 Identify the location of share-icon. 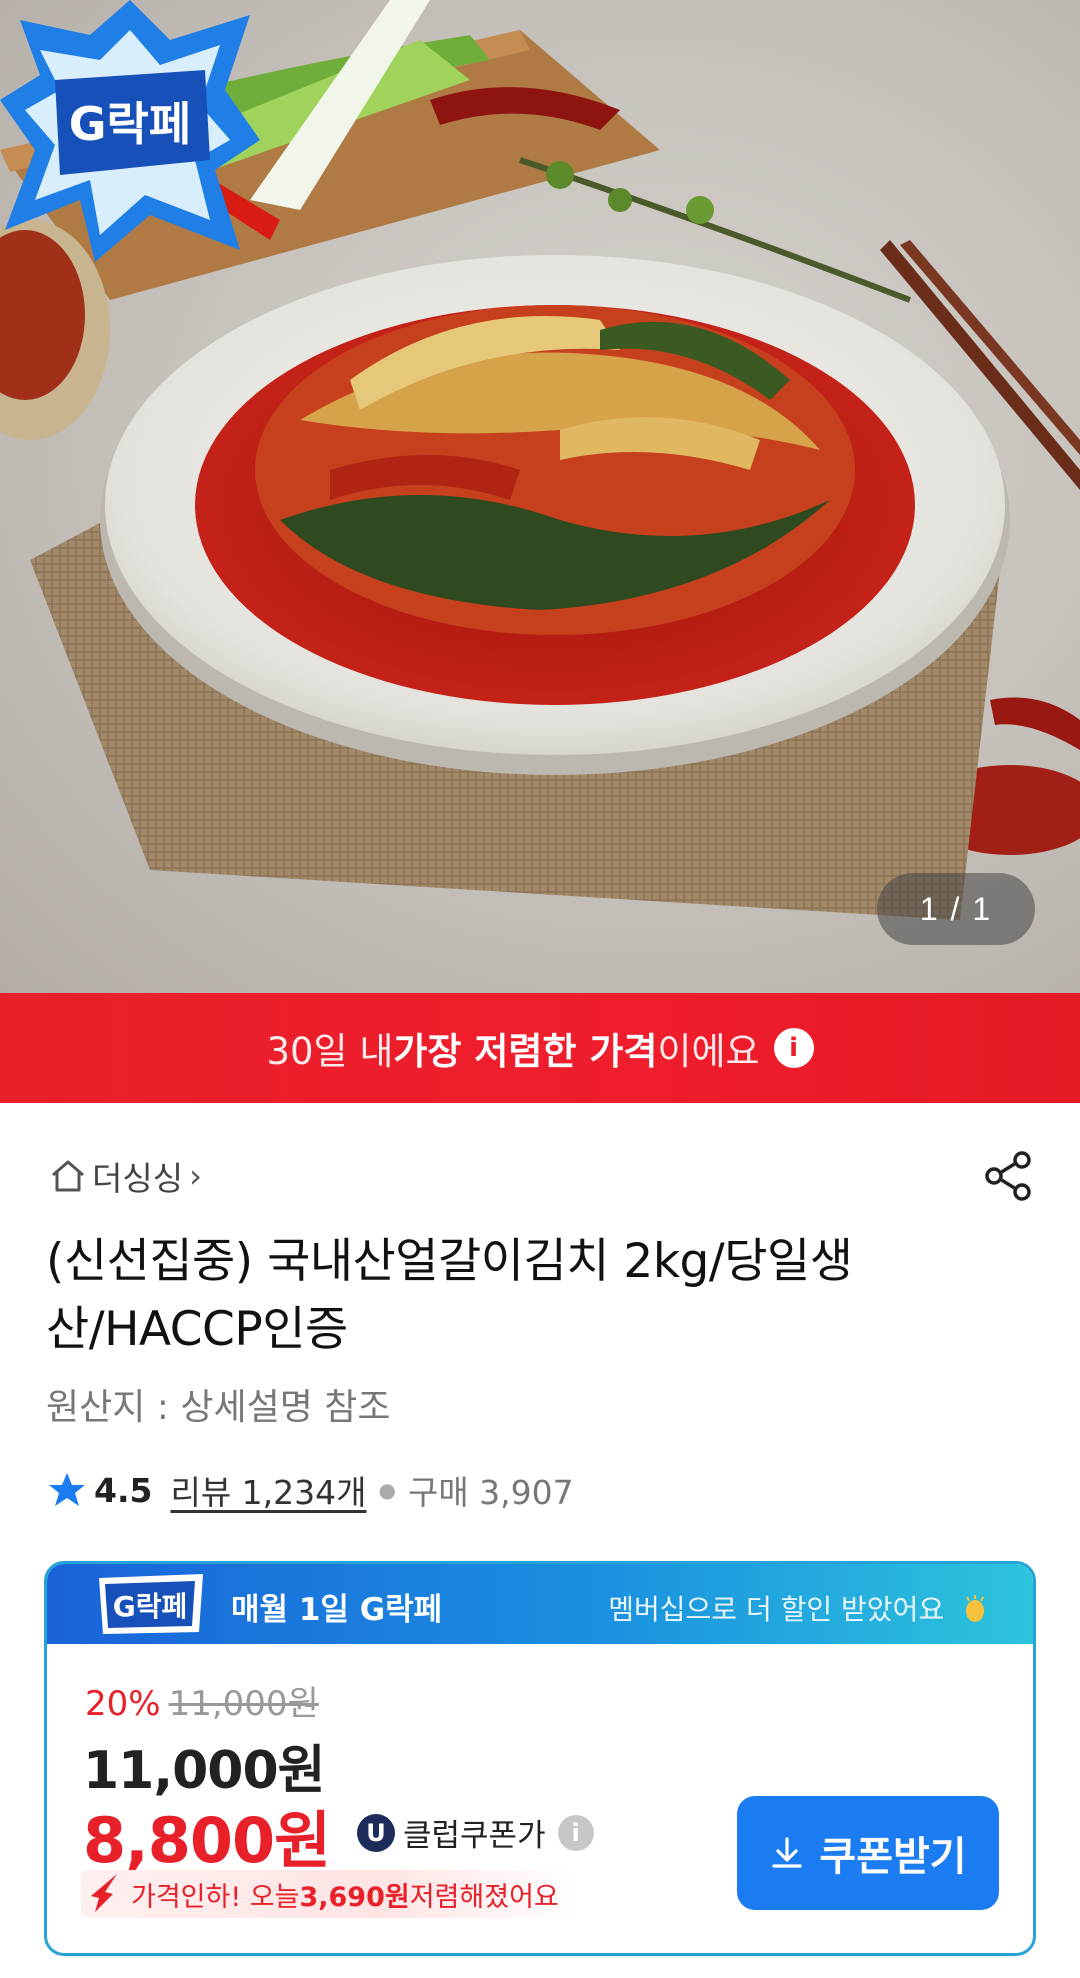
(1008, 1176).